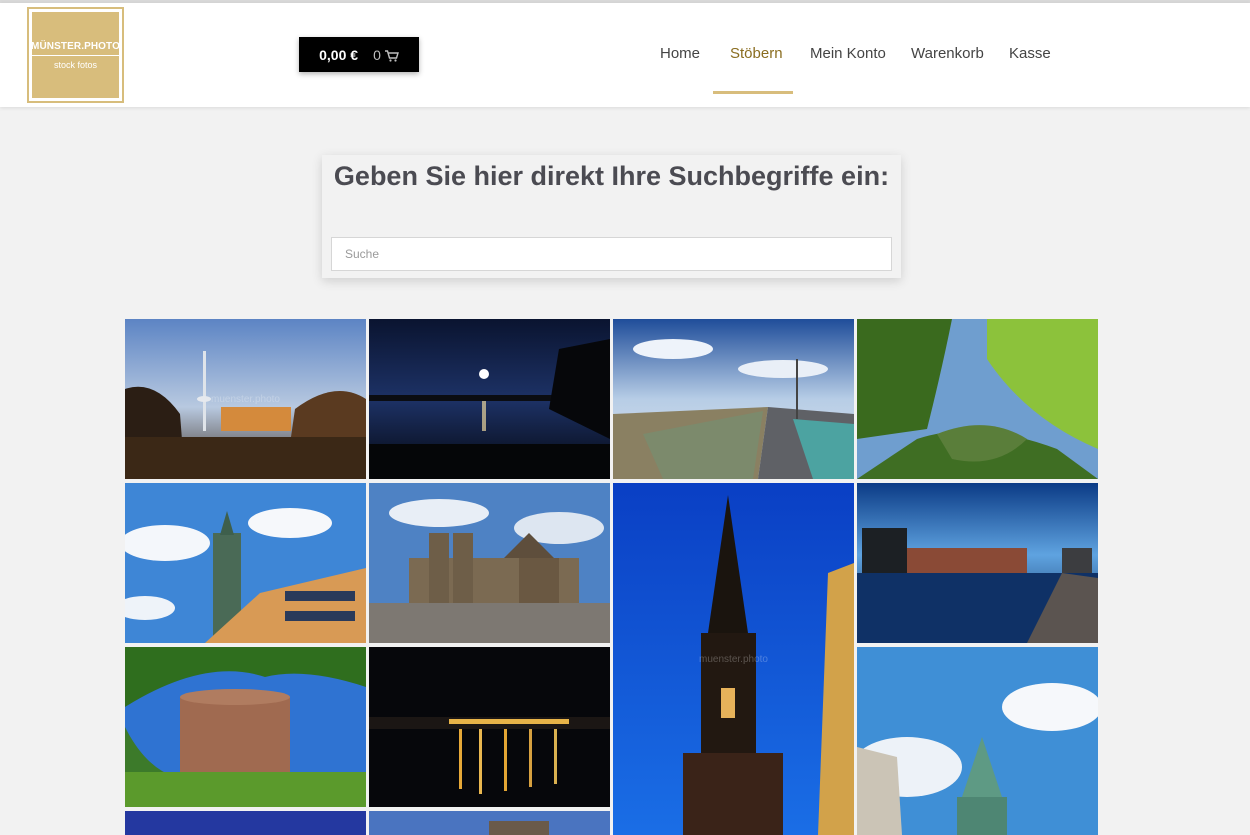 Image resolution: width=1250 pixels, height=835 pixels. Describe the element at coordinates (489, 399) in the screenshot. I see `photo-lake-moon-night` at that location.